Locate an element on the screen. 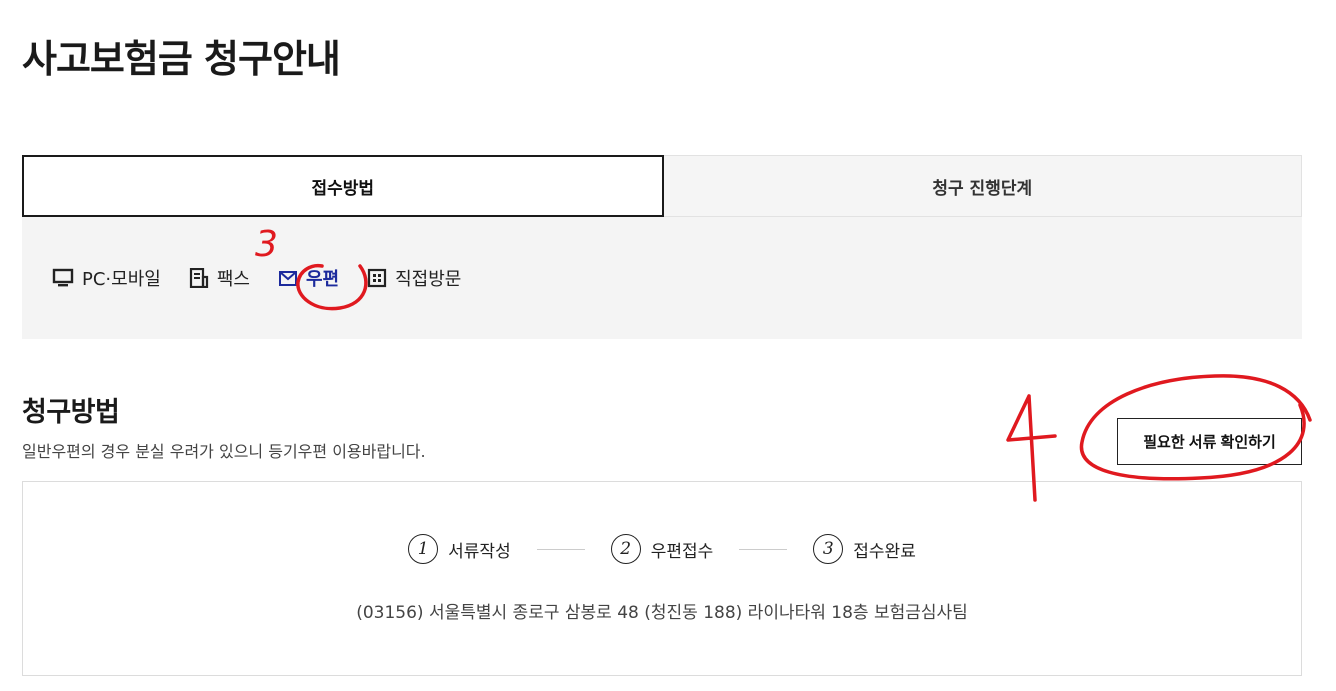 This screenshot has height=691, width=1336. method-visit: 직접방문 is located at coordinates (414, 278).